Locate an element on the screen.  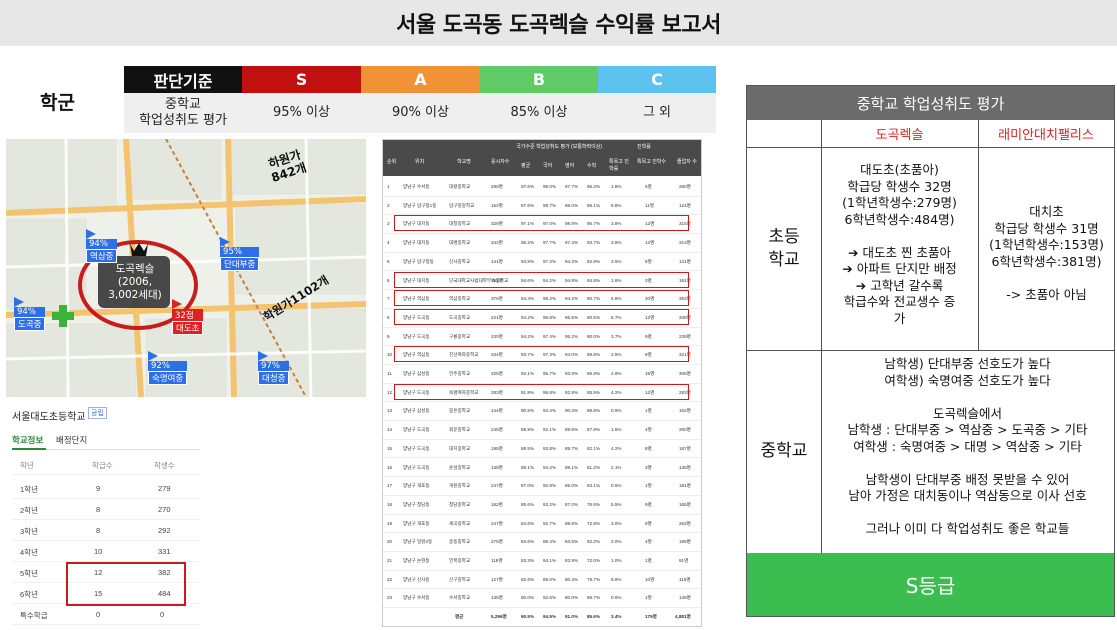
table-cell: 313명 is located at coordinates (685, 243).